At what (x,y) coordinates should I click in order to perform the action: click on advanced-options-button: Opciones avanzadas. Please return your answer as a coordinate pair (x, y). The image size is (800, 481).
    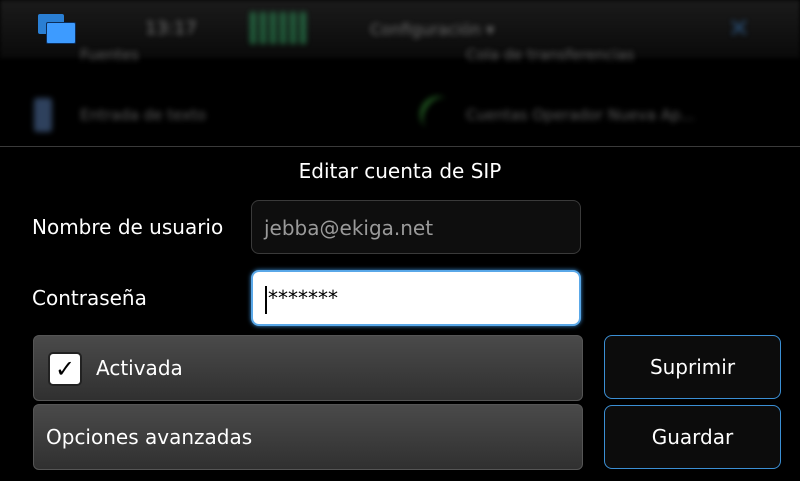
    Looking at the image, I should click on (308, 437).